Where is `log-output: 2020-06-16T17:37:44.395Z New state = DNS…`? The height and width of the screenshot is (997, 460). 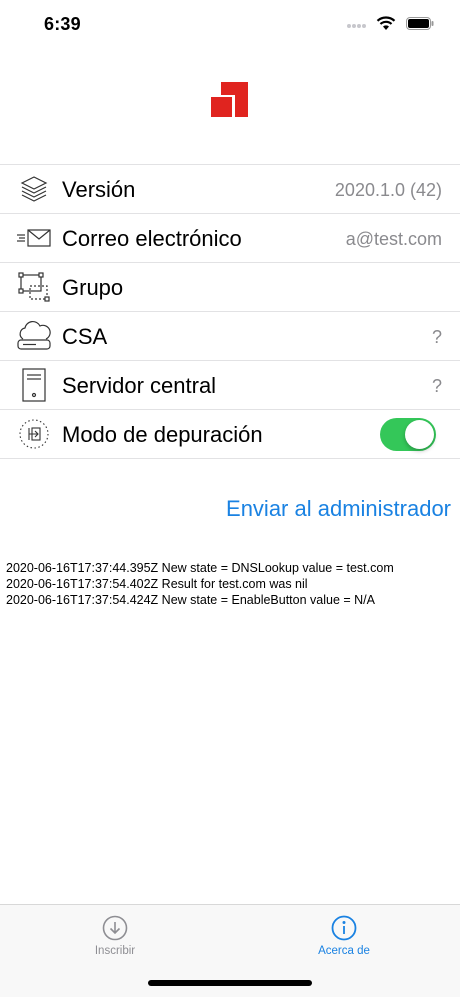 log-output: 2020-06-16T17:37:44.395Z New state = DNS… is located at coordinates (200, 584).